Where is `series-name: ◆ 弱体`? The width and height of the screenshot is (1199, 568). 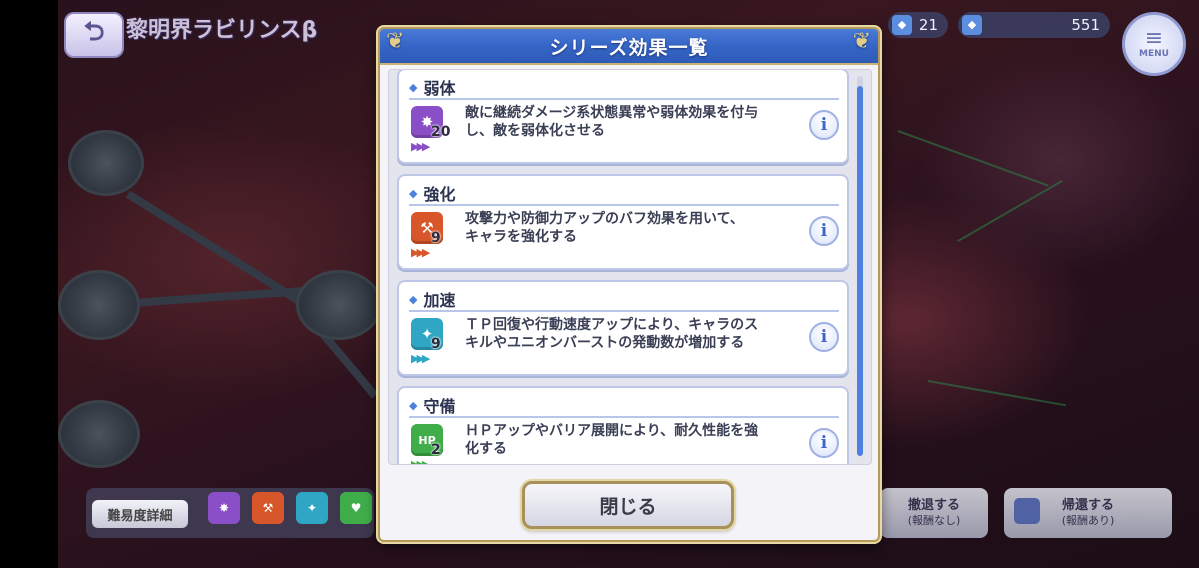 series-name: ◆ 弱体 is located at coordinates (432, 88).